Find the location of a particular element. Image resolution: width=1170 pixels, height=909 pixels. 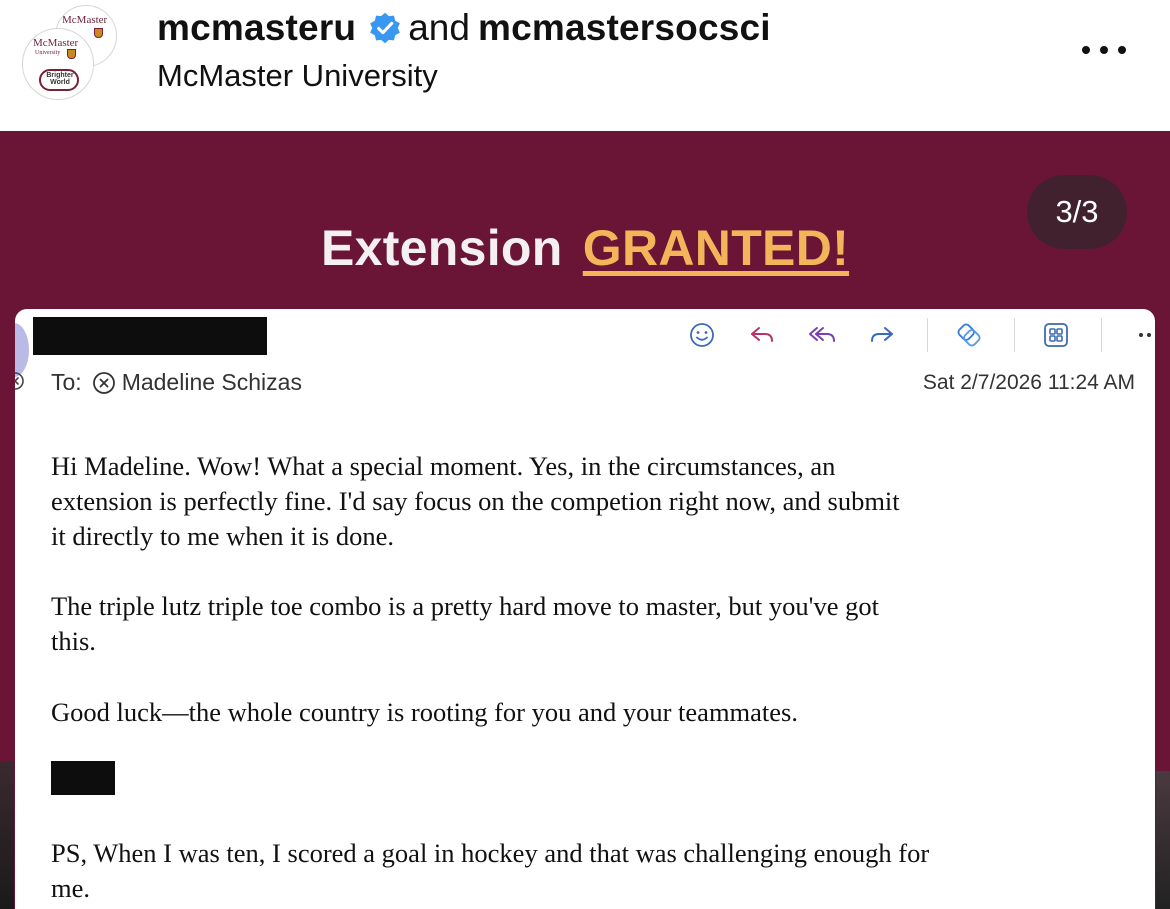

remove-recipient-icon is located at coordinates (104, 383).